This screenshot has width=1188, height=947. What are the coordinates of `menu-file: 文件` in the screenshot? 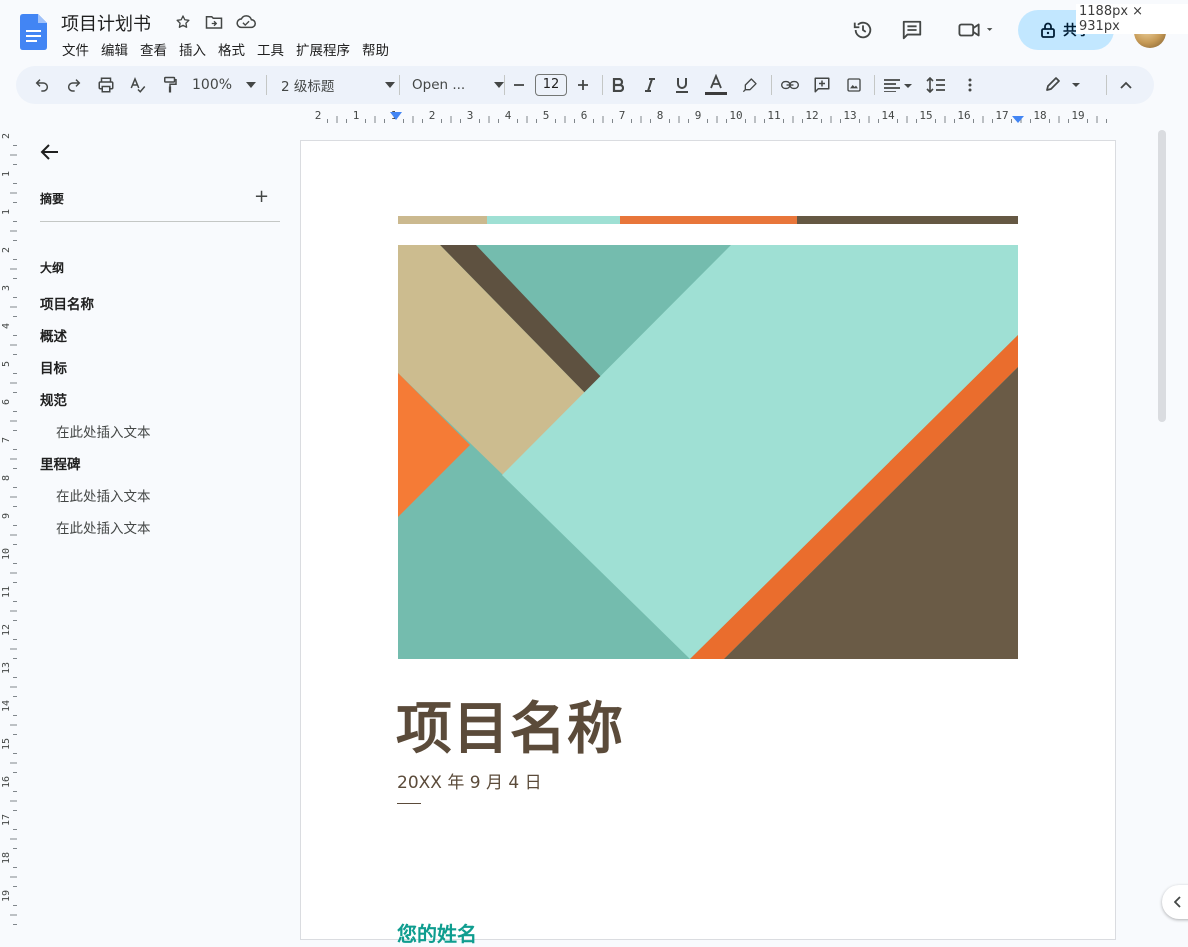 It's located at (75, 49).